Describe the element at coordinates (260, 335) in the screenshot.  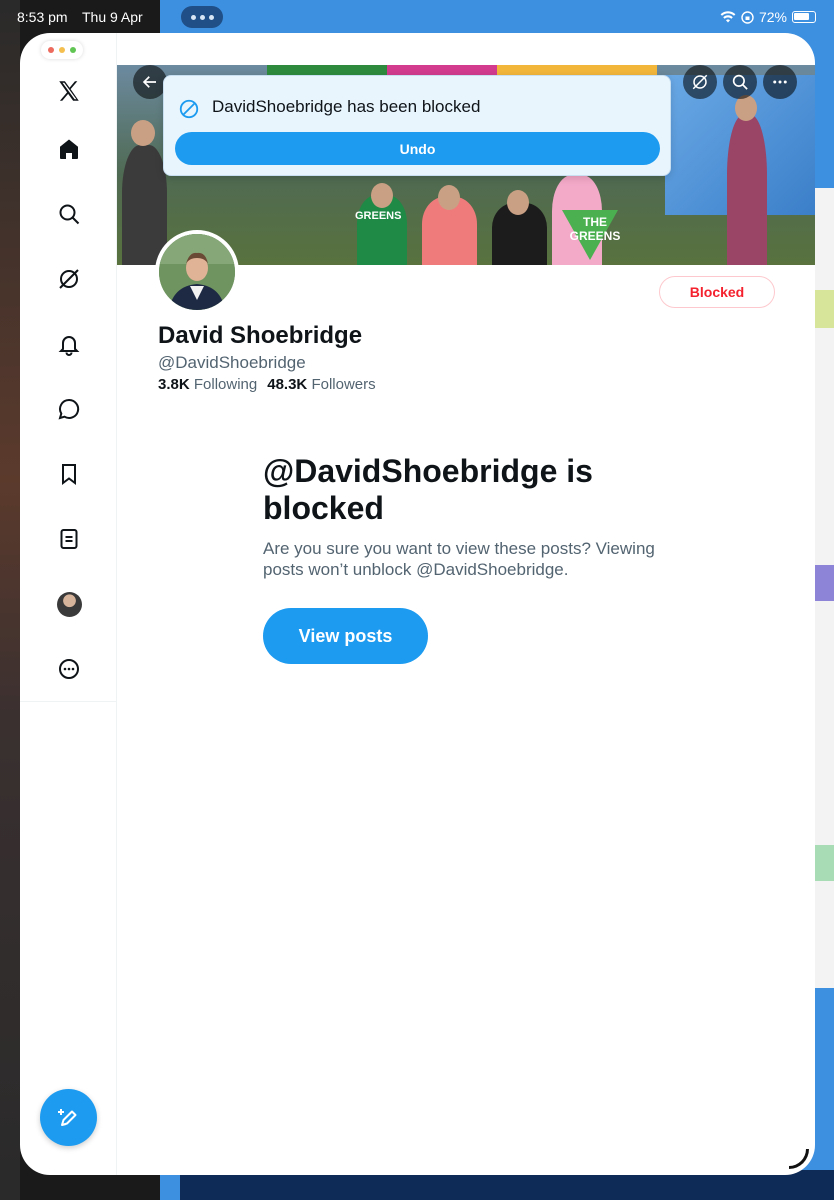
I see `display-name: David Shoebridge` at that location.